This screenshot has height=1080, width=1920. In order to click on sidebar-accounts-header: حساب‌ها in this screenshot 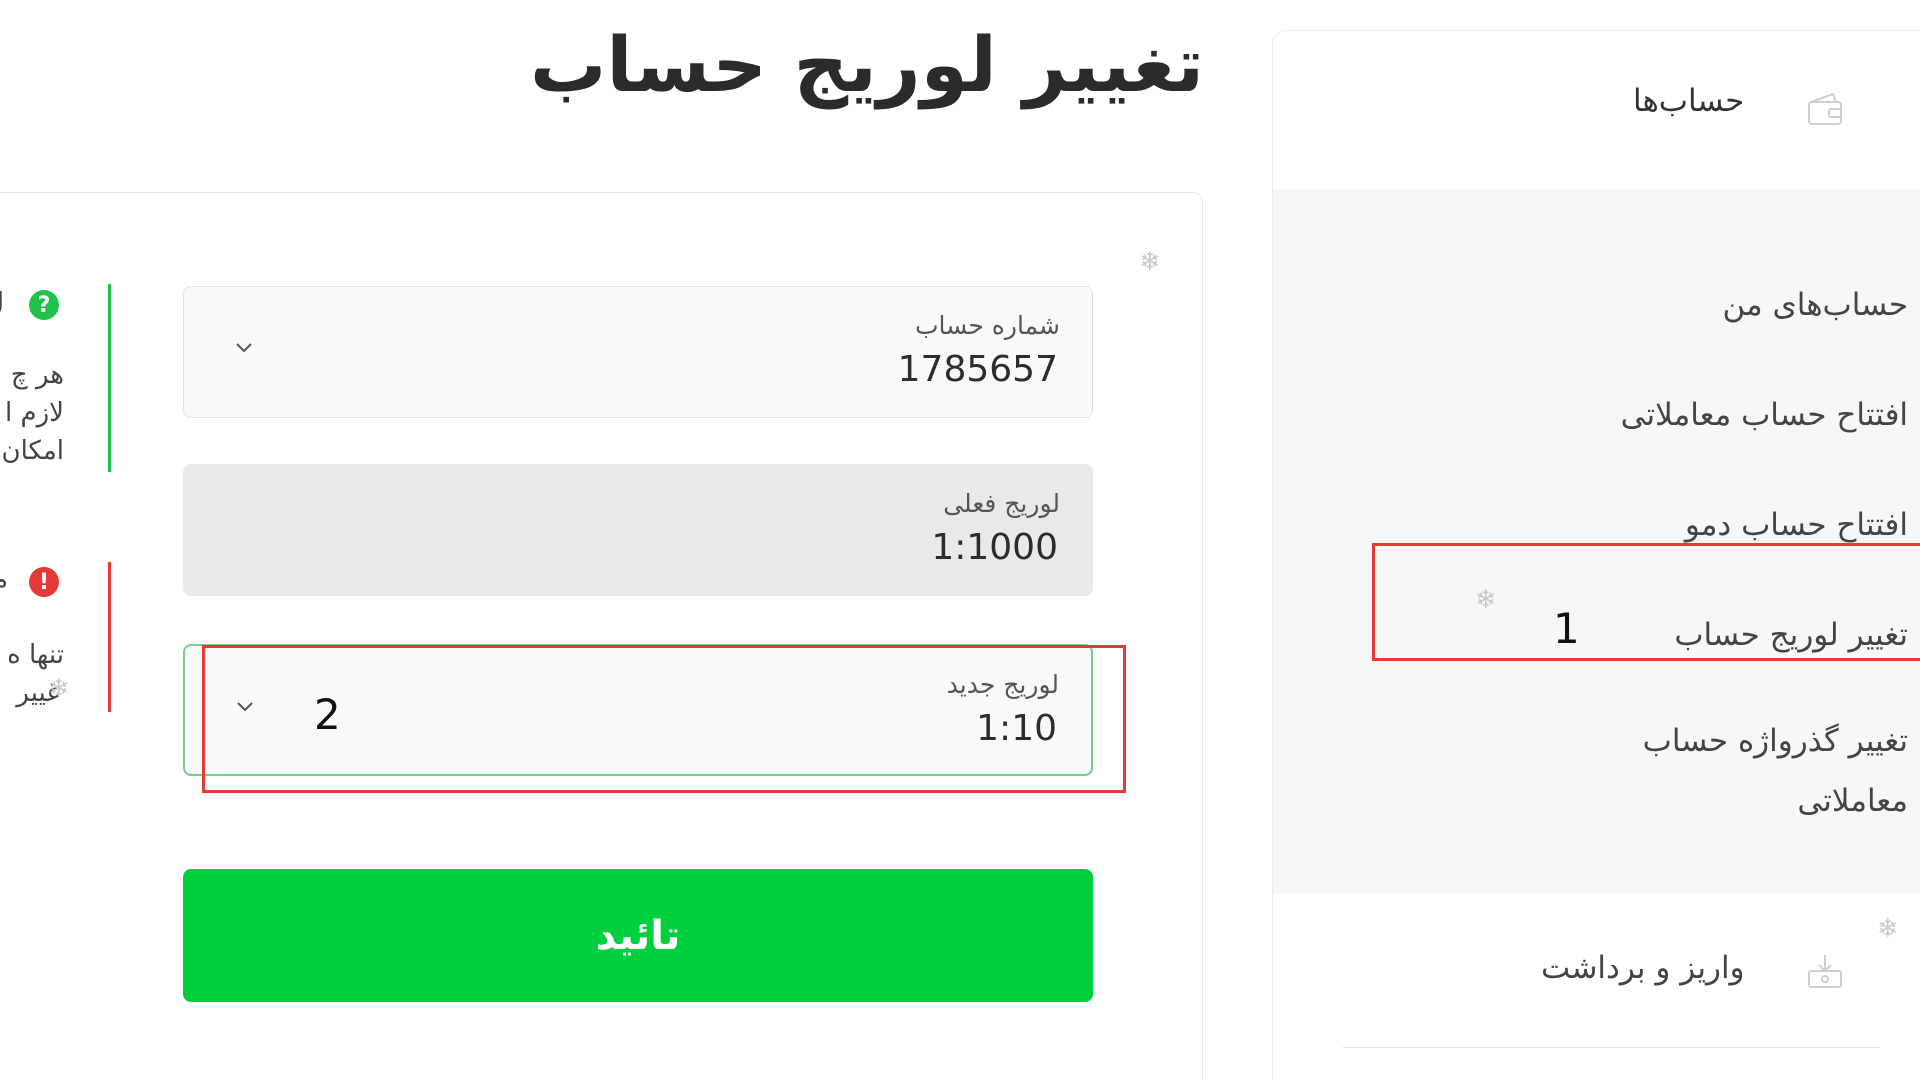, I will do `click(1596, 110)`.